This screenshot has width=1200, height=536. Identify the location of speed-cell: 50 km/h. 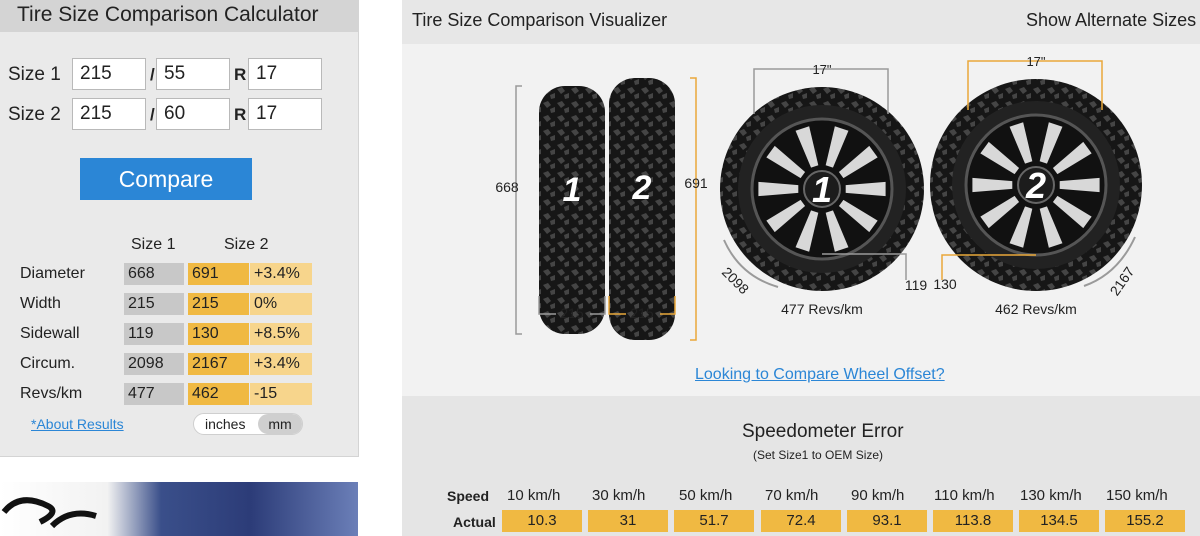
(706, 495).